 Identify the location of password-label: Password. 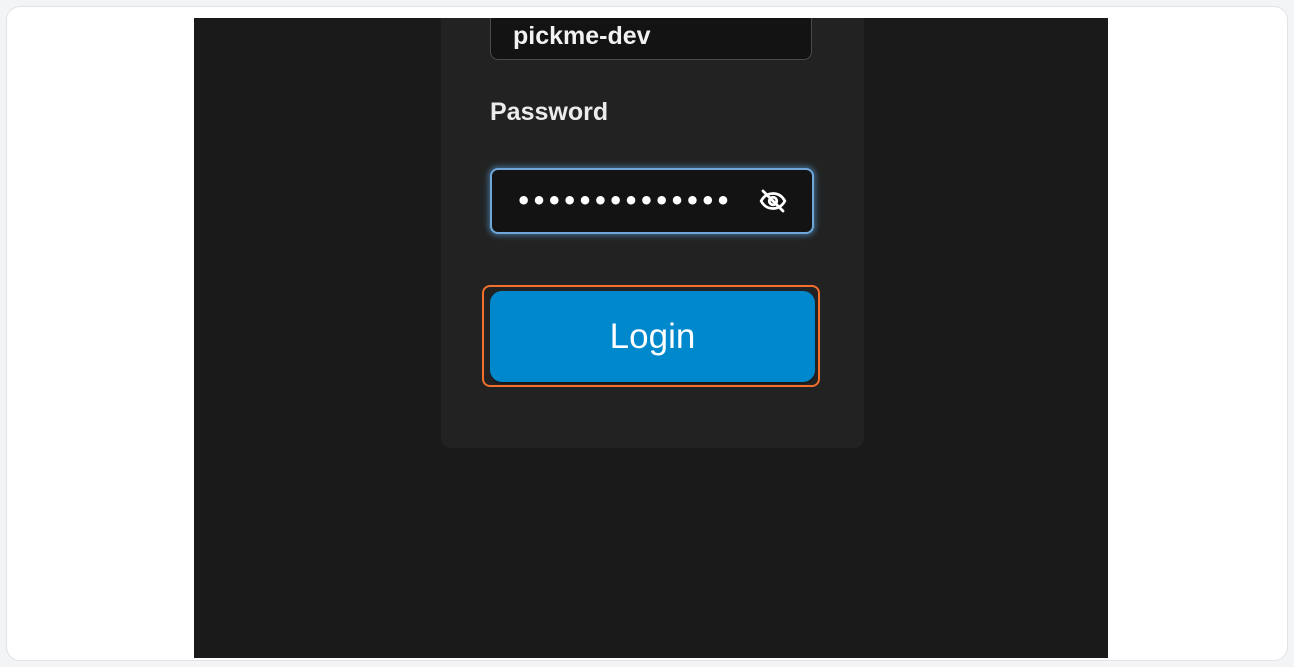
(549, 112).